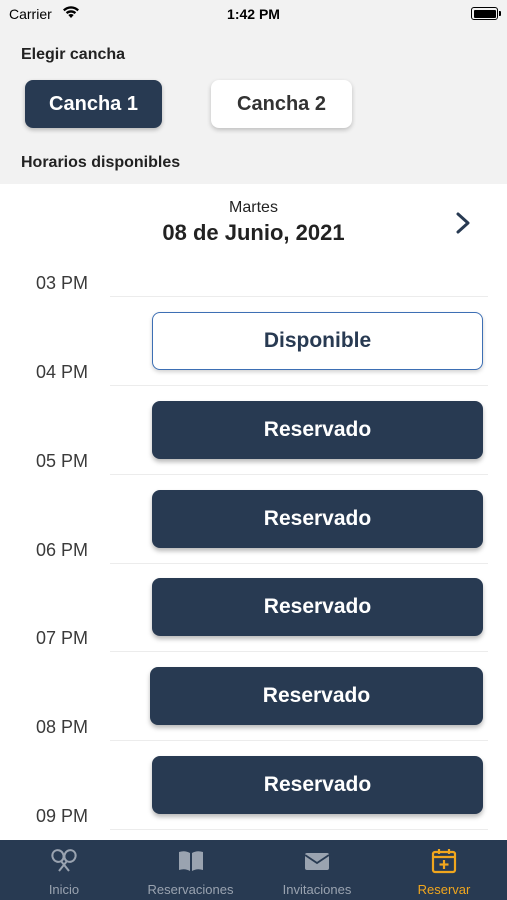 This screenshot has height=900, width=507. Describe the element at coordinates (190, 889) in the screenshot. I see `tab-reservaciones-label: Reservaciones` at that location.